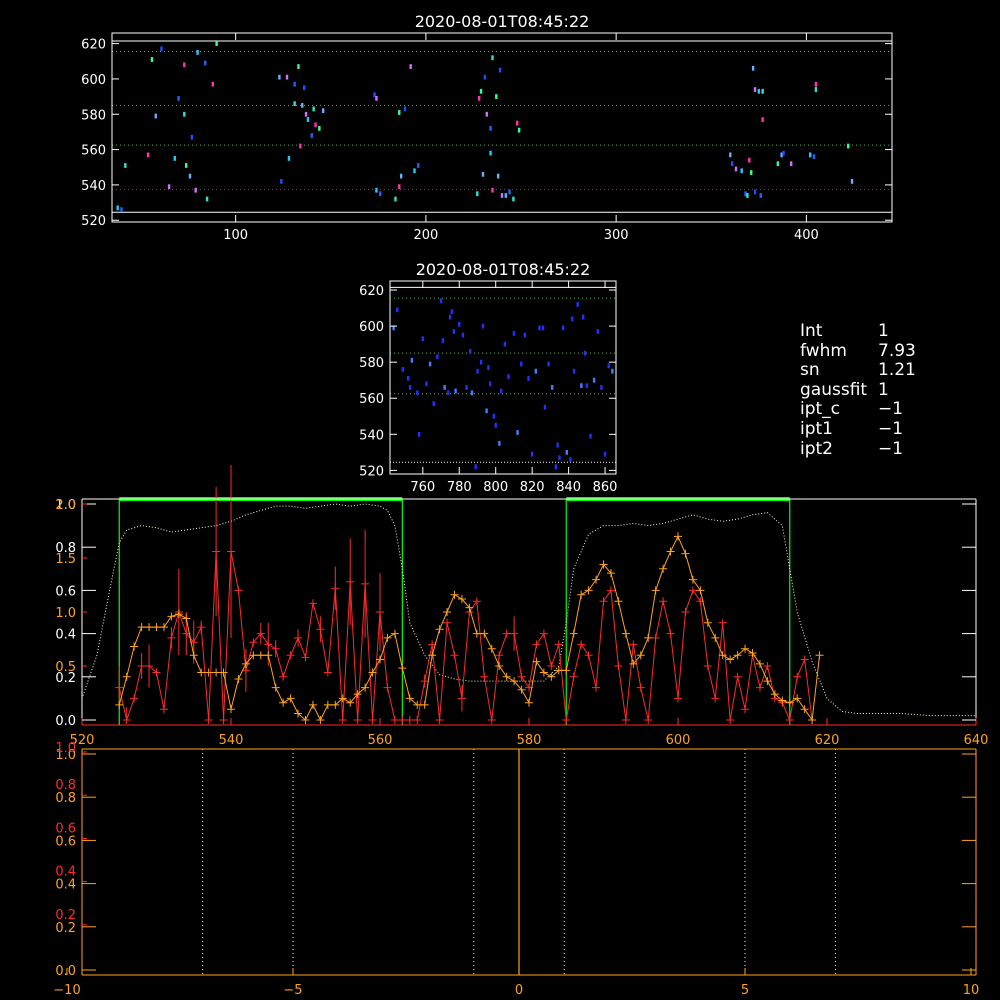 The width and height of the screenshot is (1000, 1000). What do you see at coordinates (883, 331) in the screenshot?
I see `info-value: 1` at bounding box center [883, 331].